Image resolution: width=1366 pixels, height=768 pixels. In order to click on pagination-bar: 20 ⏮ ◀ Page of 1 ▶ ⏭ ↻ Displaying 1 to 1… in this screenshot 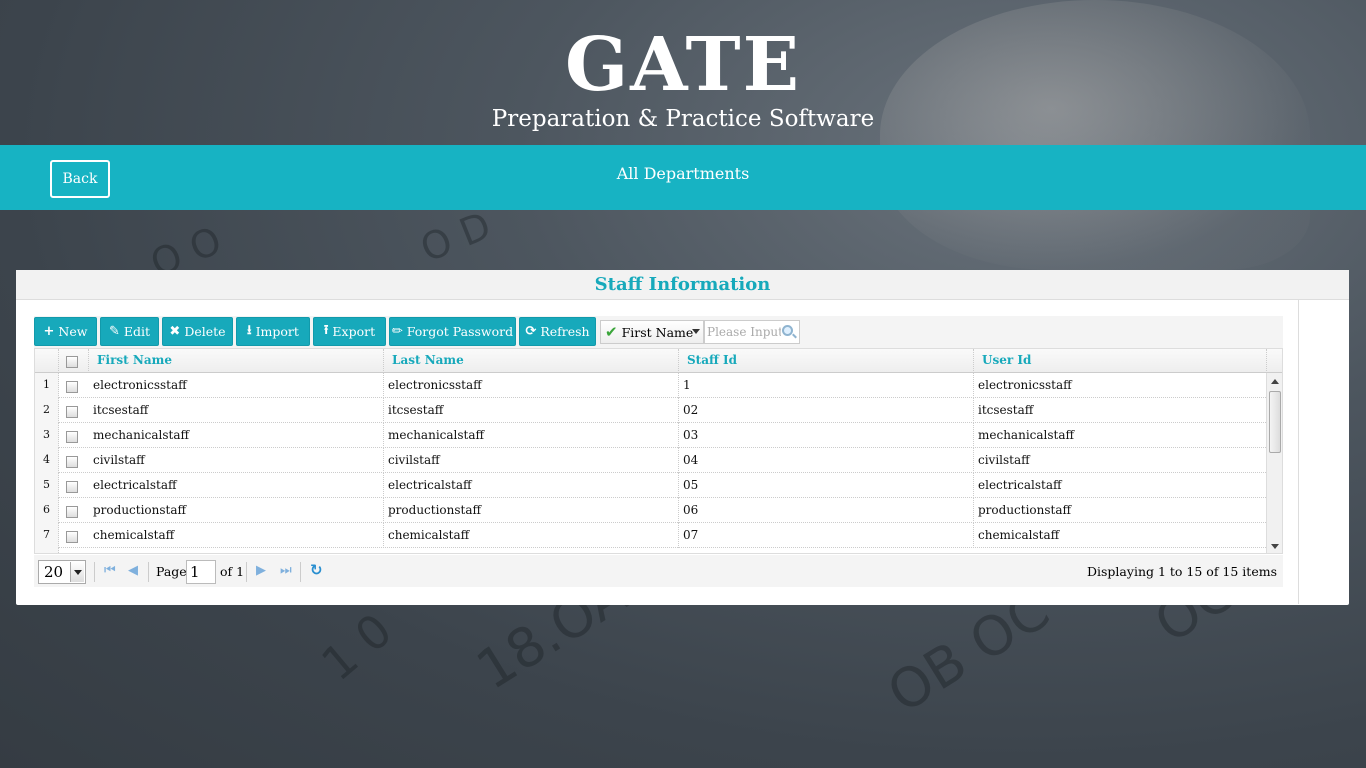, I will do `click(658, 571)`.